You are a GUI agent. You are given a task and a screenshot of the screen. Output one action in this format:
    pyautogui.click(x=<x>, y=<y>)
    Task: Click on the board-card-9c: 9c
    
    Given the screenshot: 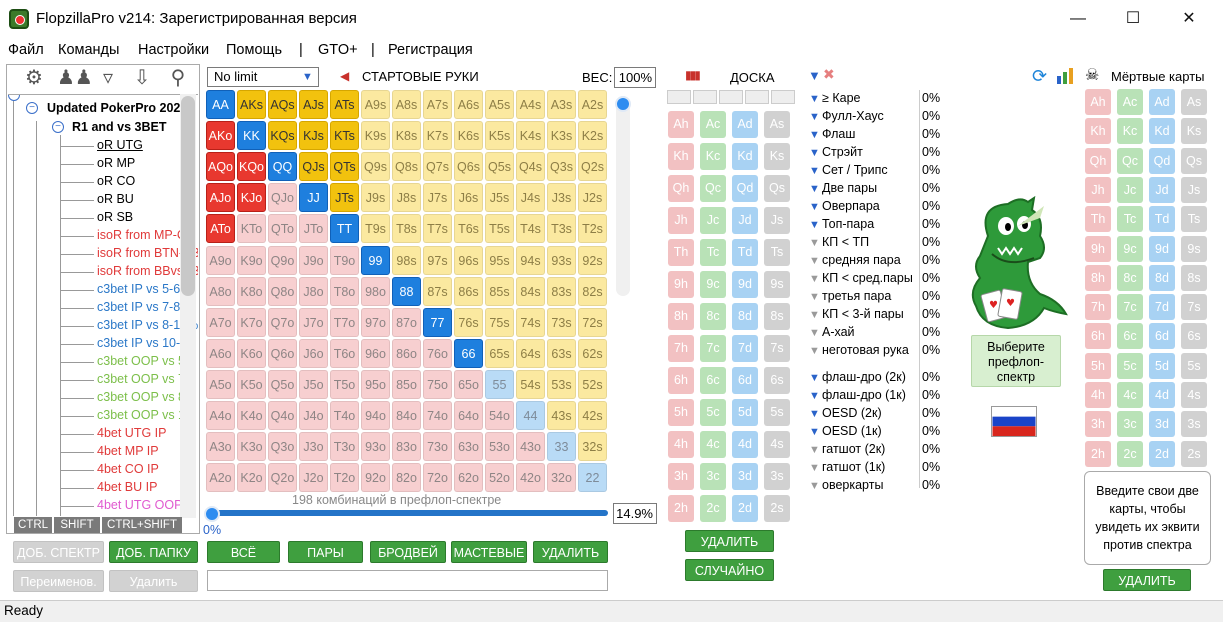 What is the action you would take?
    pyautogui.click(x=713, y=284)
    